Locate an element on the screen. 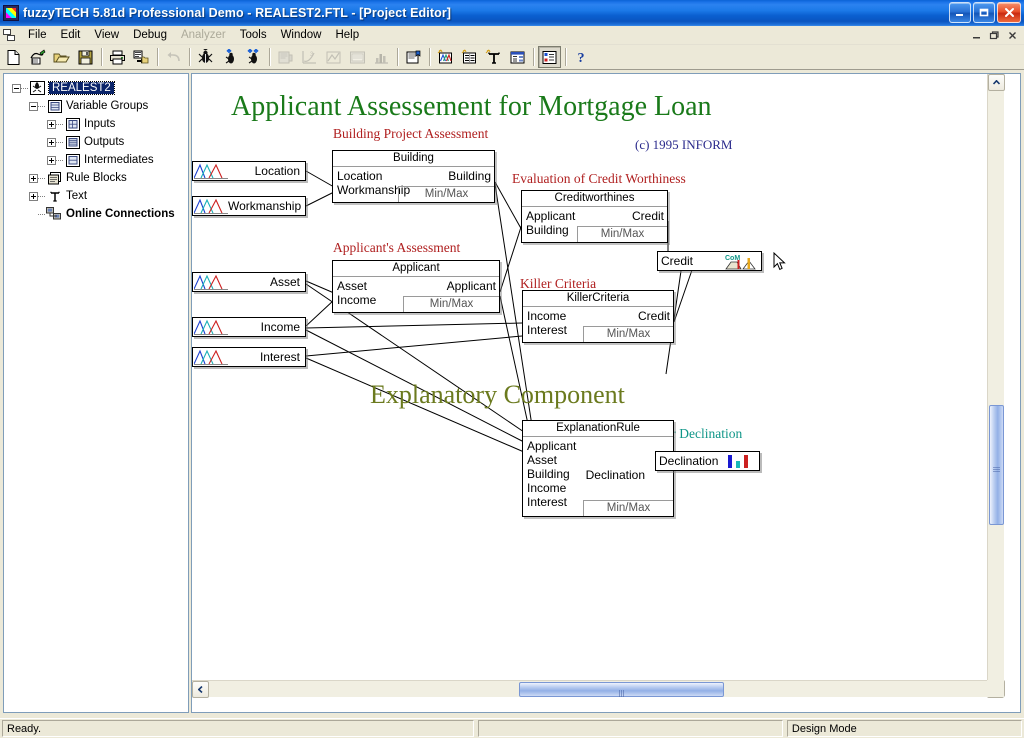  tree-node-text: Text is located at coordinates (96, 196).